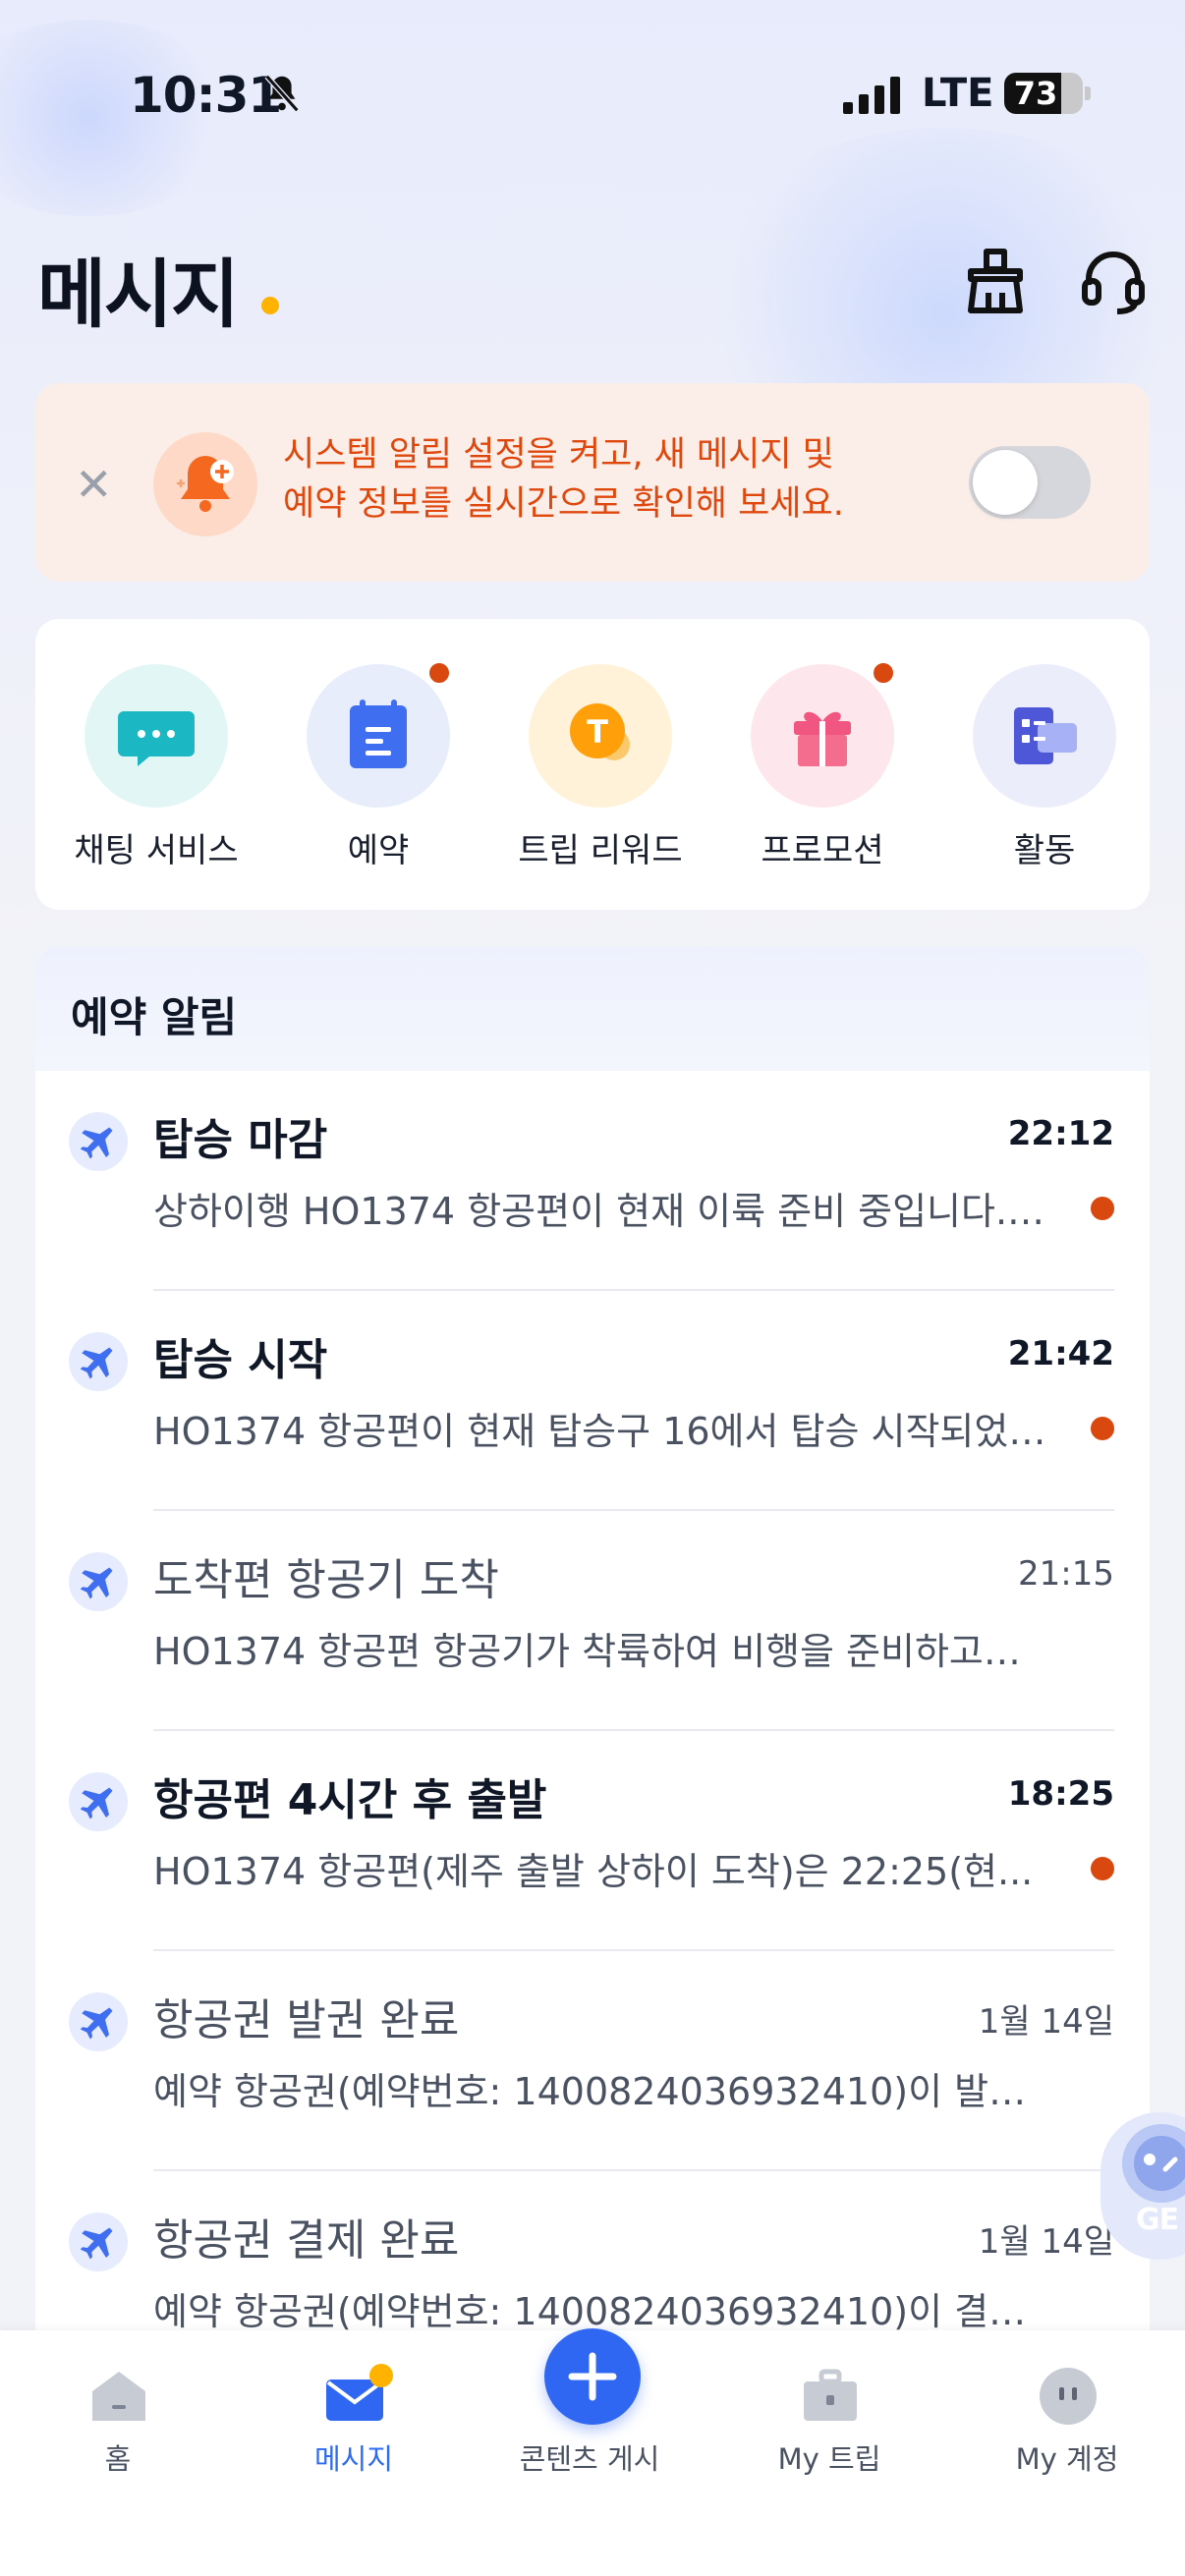 The width and height of the screenshot is (1185, 2576). I want to click on tab-messages: 메시지, so click(354, 2409).